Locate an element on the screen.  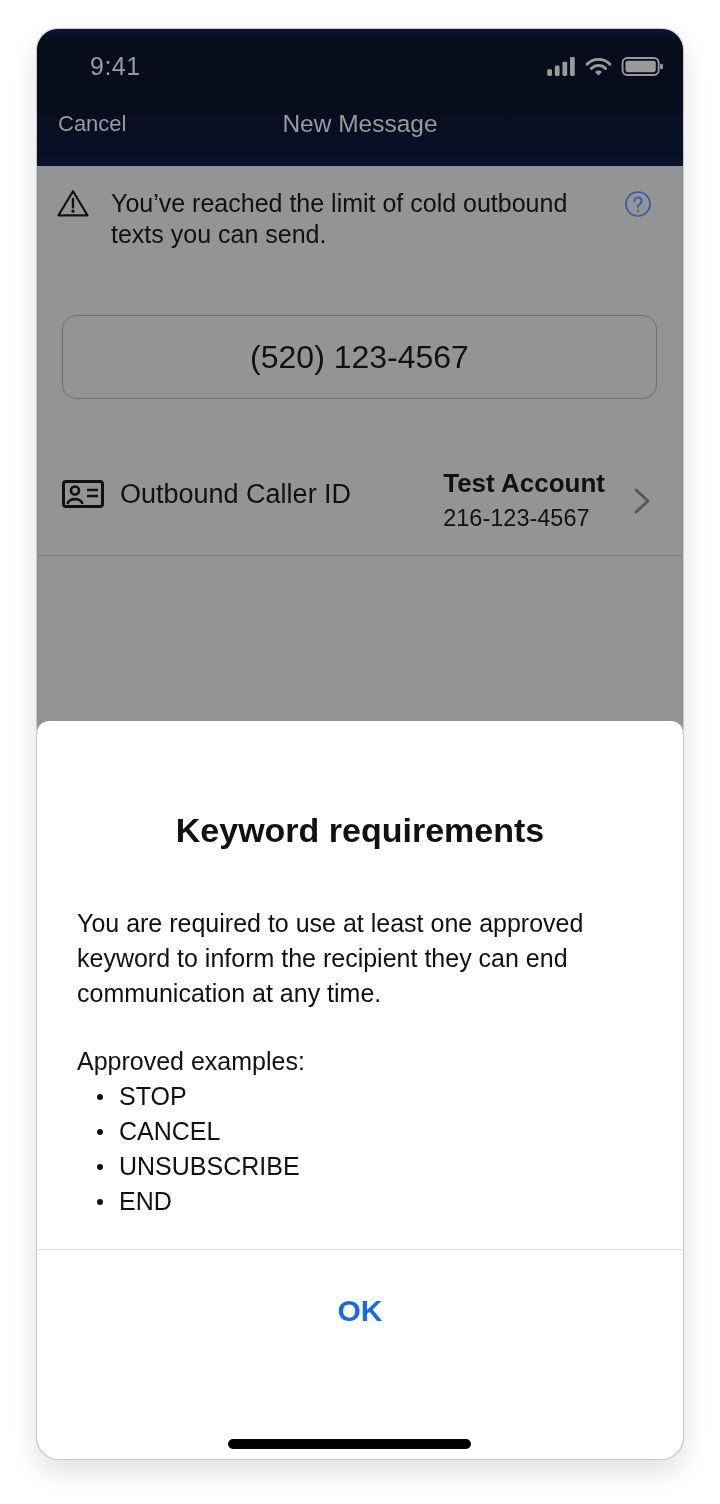
example-keyword: STOP is located at coordinates (153, 1096).